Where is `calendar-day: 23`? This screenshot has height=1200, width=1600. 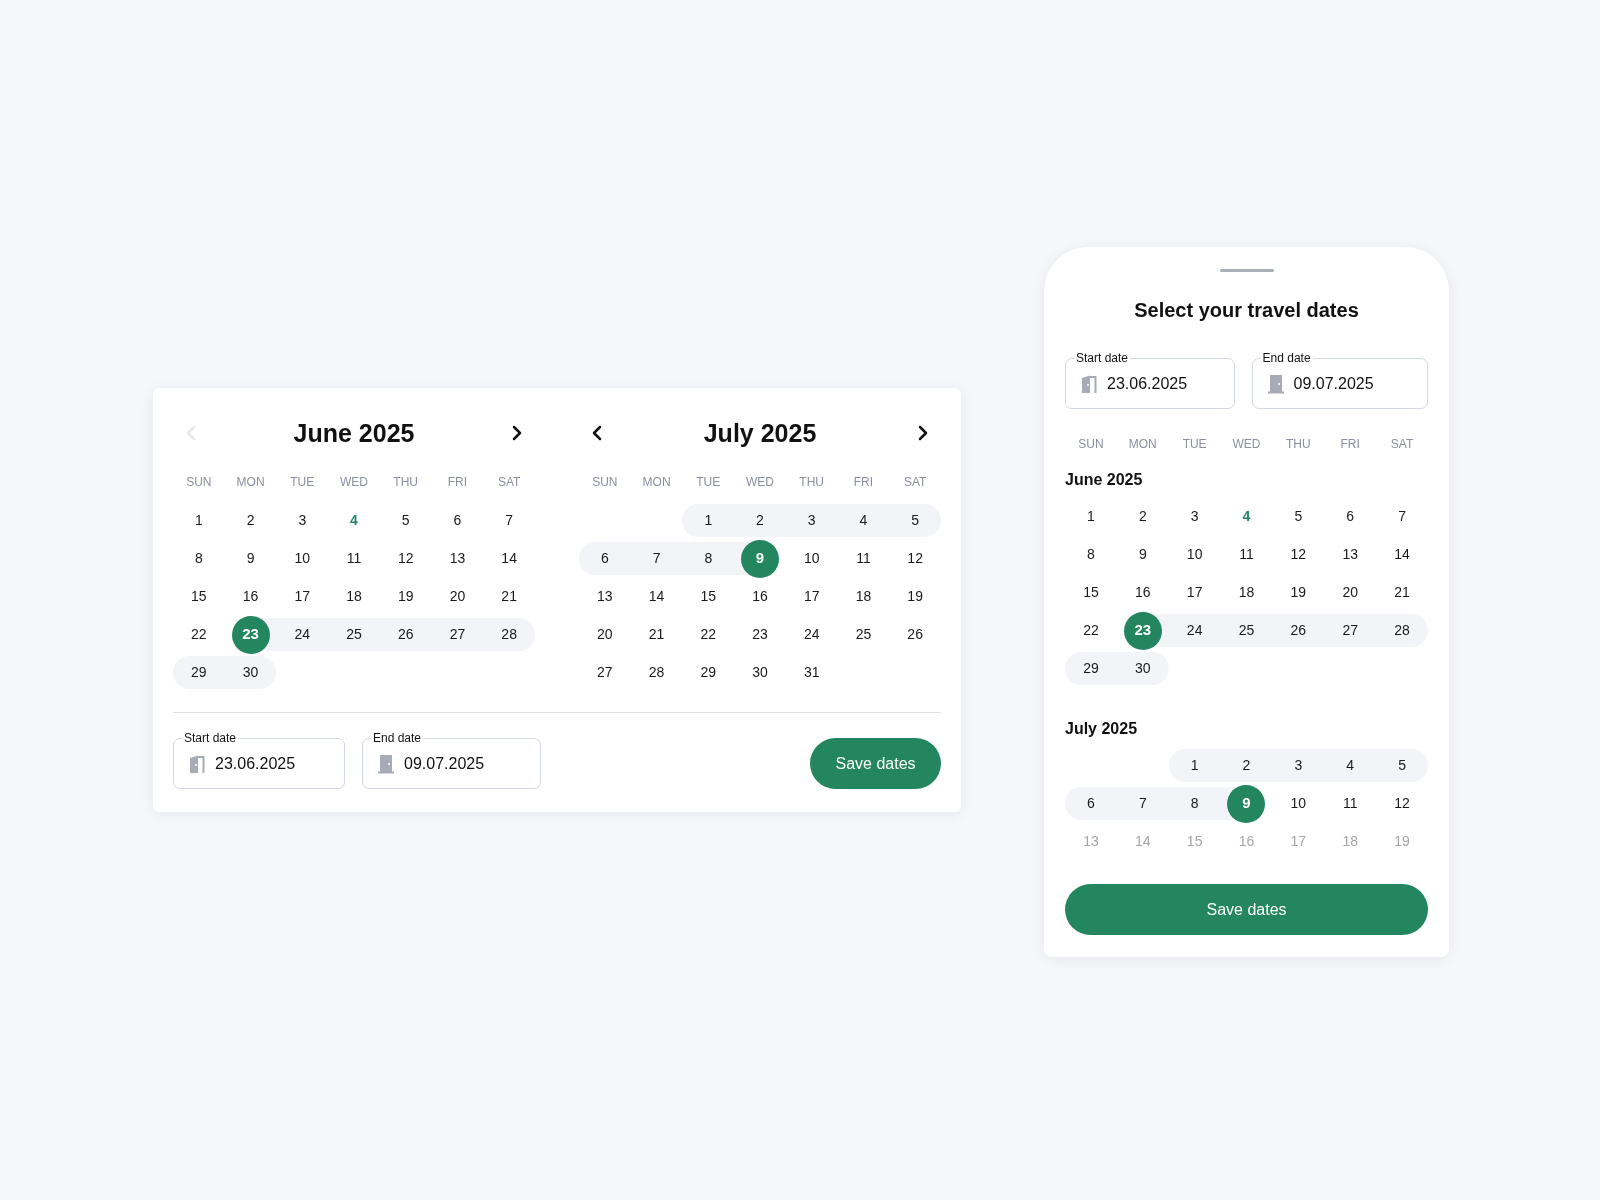 calendar-day: 23 is located at coordinates (760, 634).